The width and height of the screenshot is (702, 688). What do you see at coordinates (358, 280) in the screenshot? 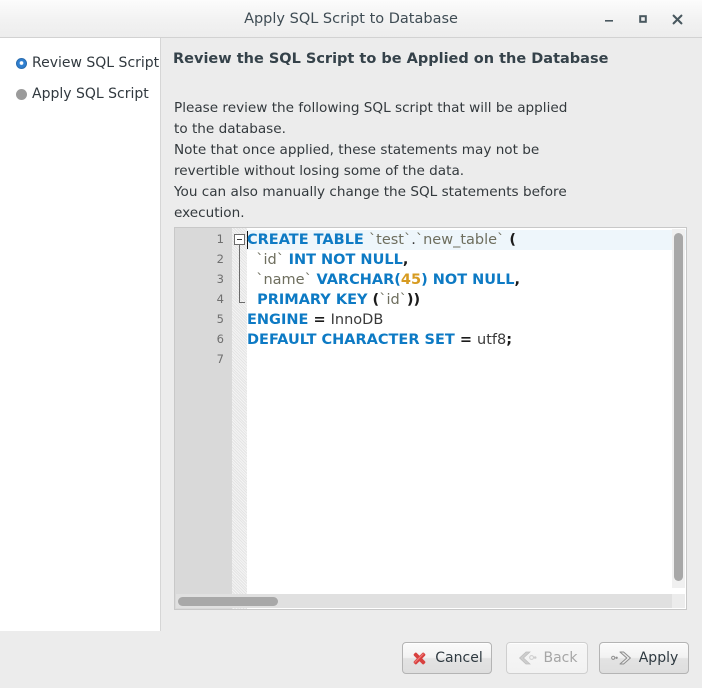
I see `code-token-kw: VARCHAR(` at bounding box center [358, 280].